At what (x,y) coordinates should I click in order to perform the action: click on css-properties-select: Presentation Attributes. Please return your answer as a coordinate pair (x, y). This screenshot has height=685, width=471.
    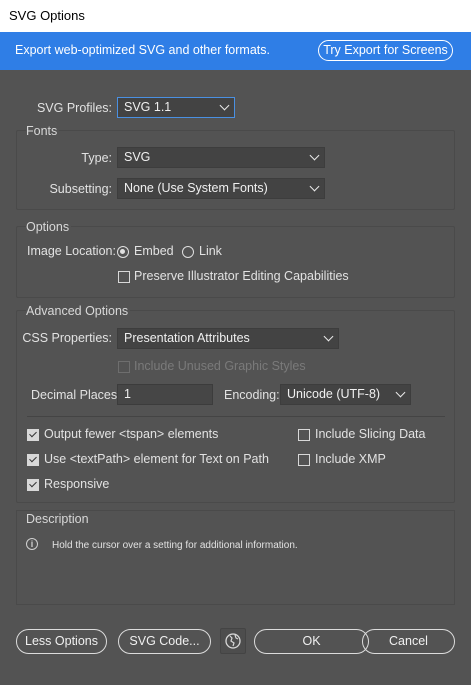
    Looking at the image, I should click on (228, 338).